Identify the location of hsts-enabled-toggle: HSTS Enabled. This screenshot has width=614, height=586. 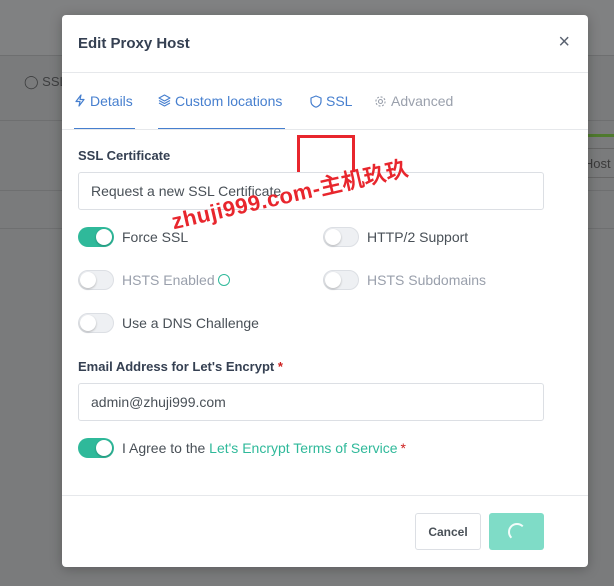
(154, 280).